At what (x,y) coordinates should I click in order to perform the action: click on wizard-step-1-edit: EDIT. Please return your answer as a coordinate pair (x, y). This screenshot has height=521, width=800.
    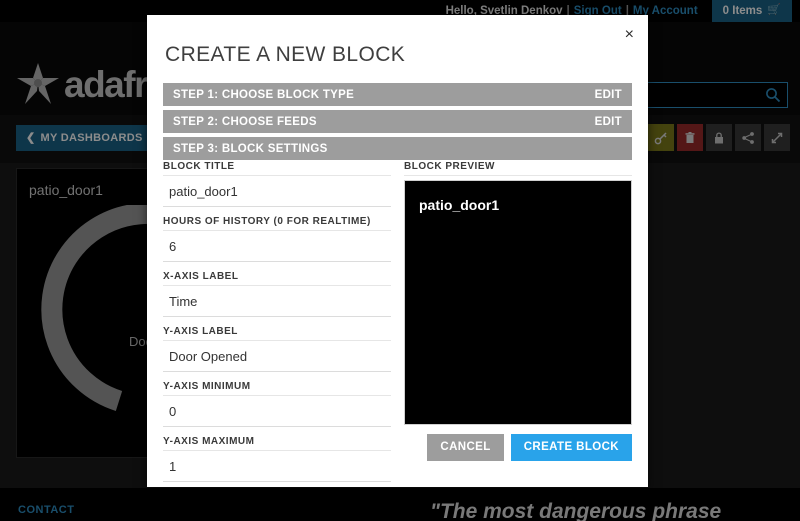
    Looking at the image, I should click on (608, 95).